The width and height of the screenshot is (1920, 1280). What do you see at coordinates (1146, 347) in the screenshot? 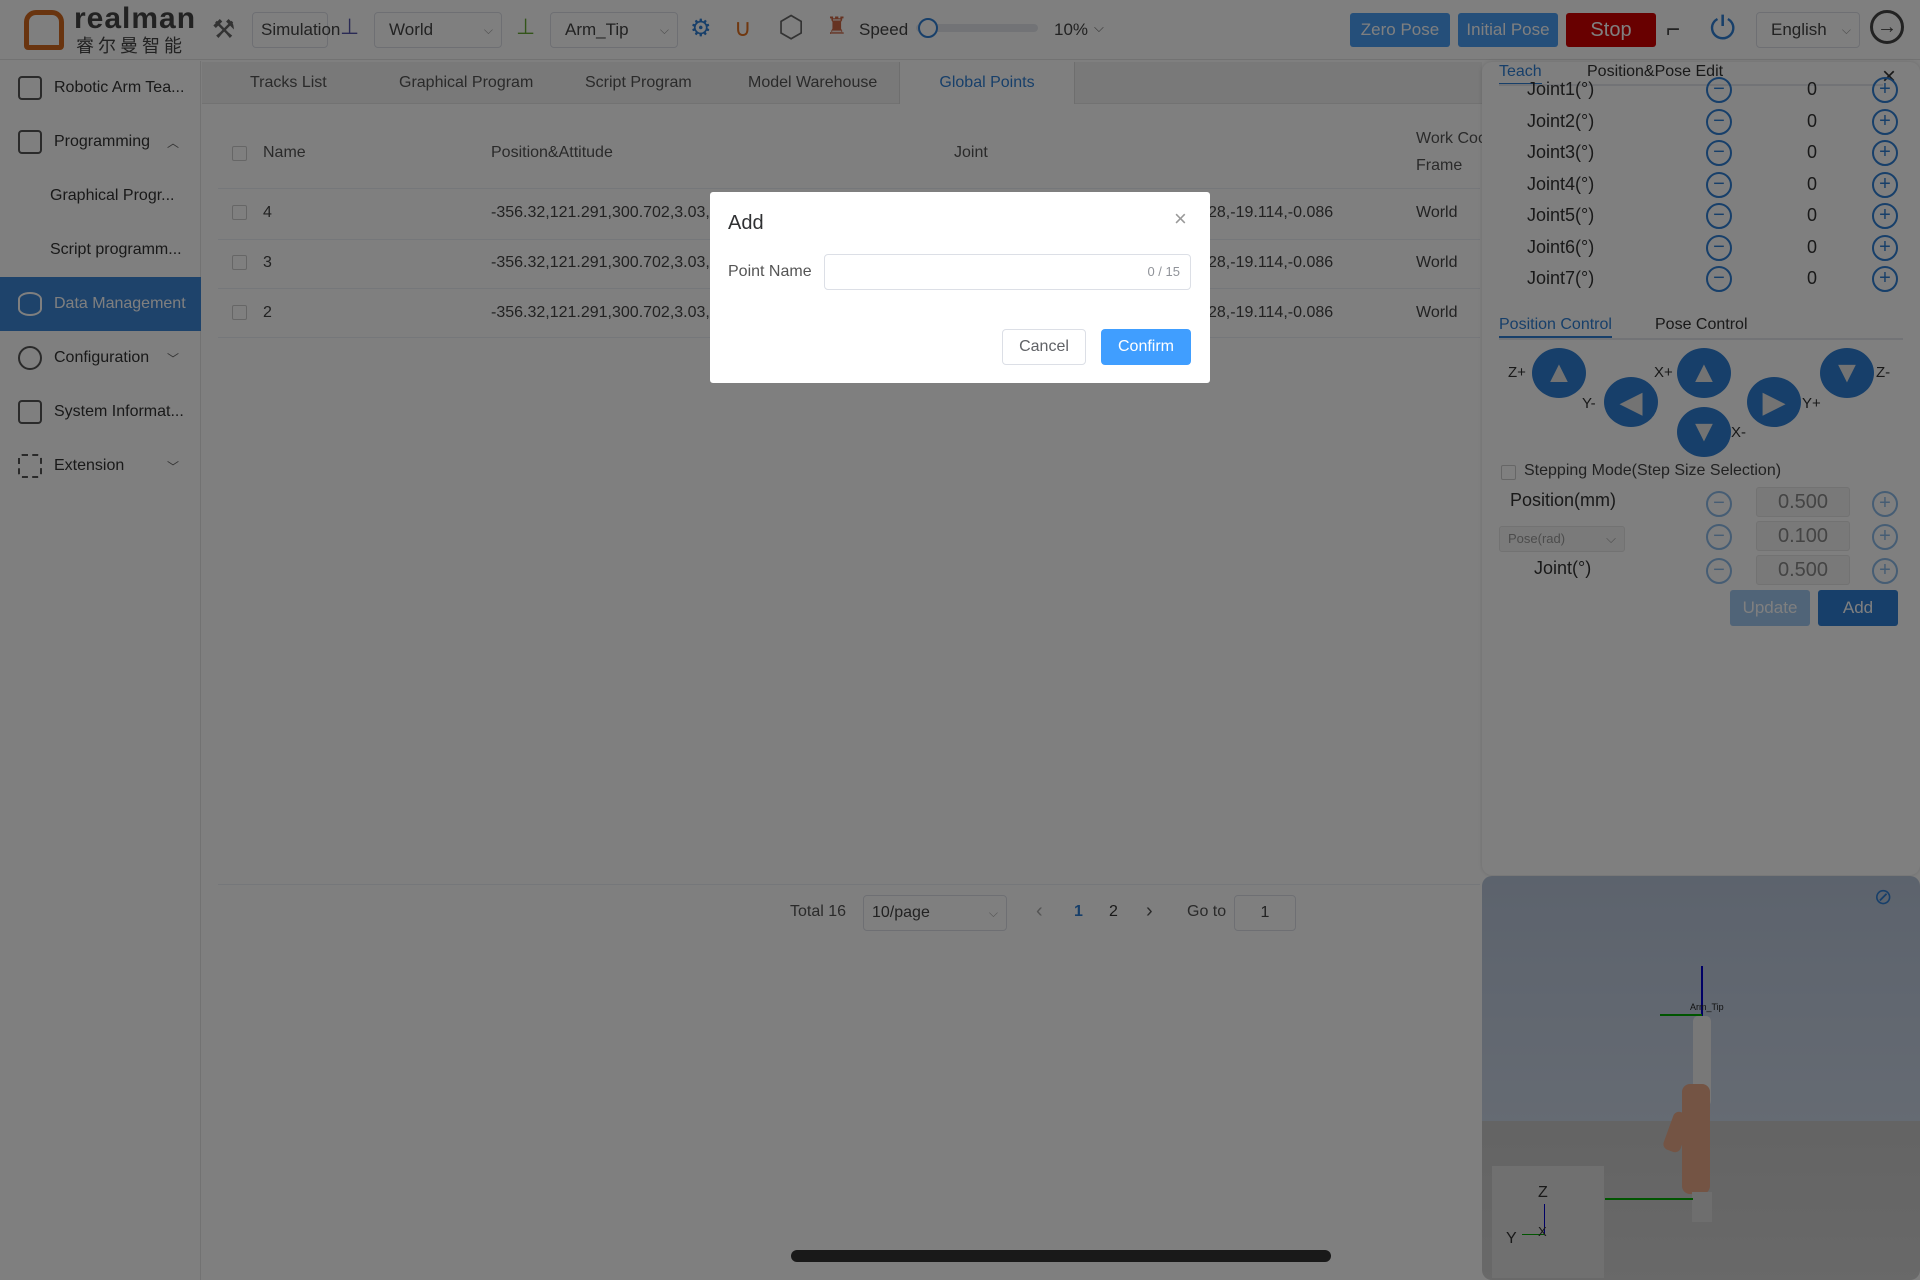
I see `confirm-button: Confirm` at bounding box center [1146, 347].